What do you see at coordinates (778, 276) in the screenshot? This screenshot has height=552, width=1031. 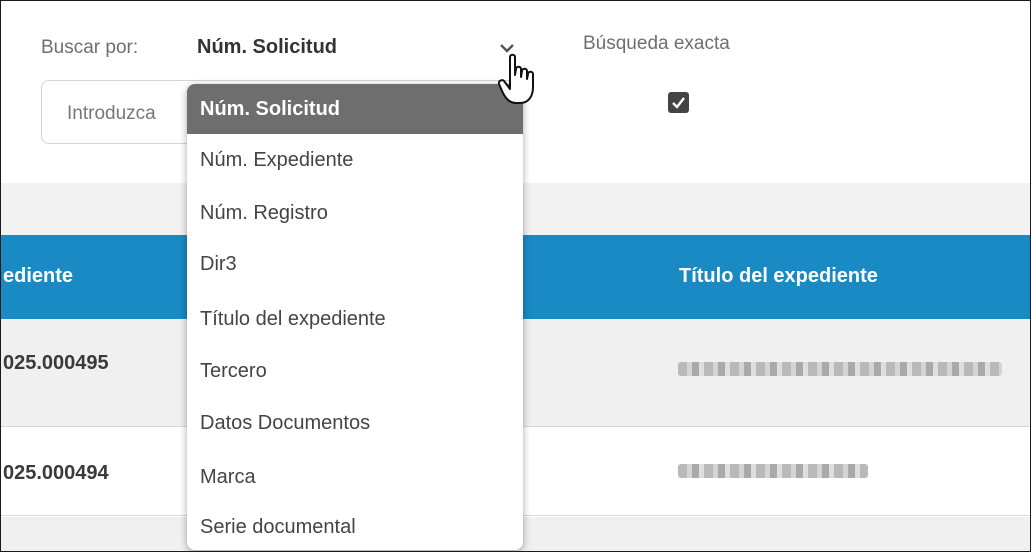 I see `column-header-titulo: Título del expediente` at bounding box center [778, 276].